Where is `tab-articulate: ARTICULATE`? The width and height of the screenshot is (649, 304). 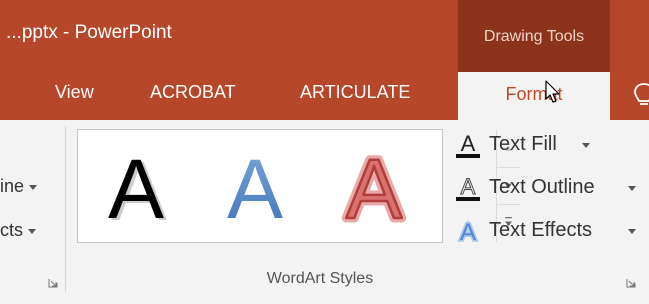
tab-articulate: ARTICULATE is located at coordinates (355, 92).